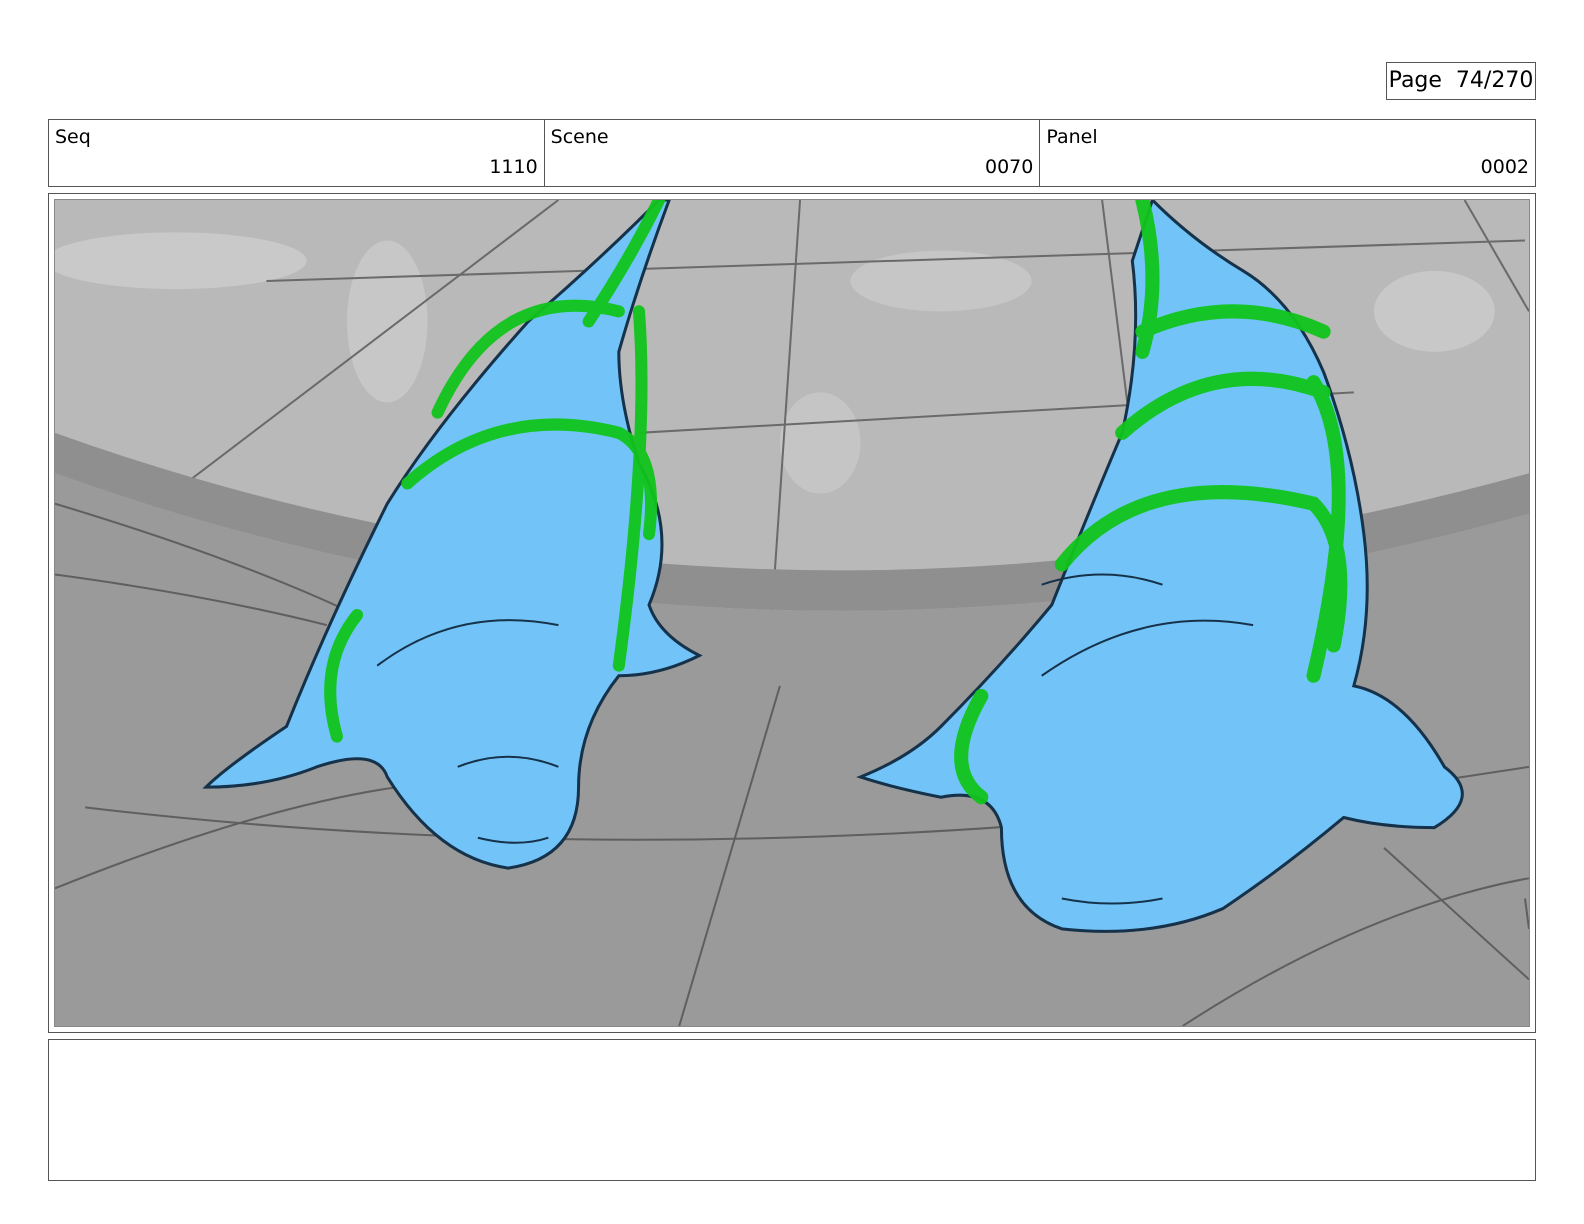 The width and height of the screenshot is (1584, 1224). What do you see at coordinates (297, 153) in the screenshot?
I see `seq-cell: Seq 1110` at bounding box center [297, 153].